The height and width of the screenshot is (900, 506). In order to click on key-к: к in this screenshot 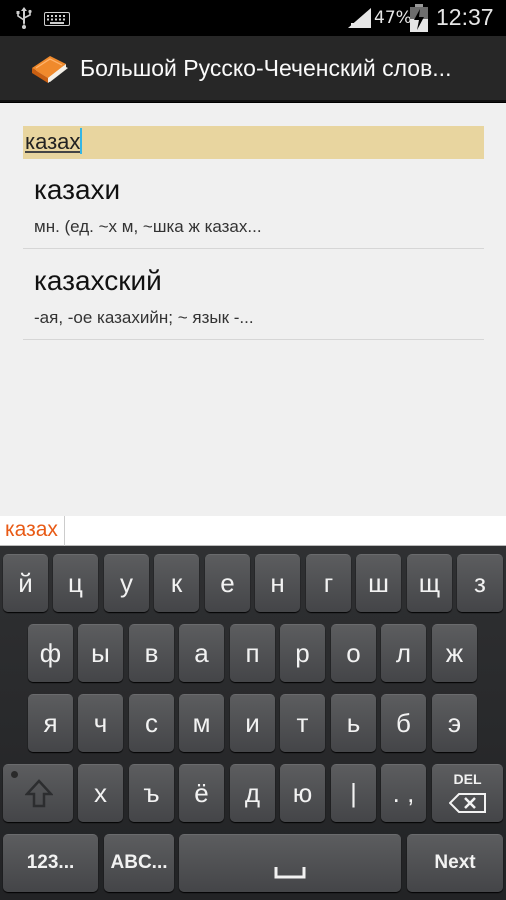, I will do `click(176, 583)`.